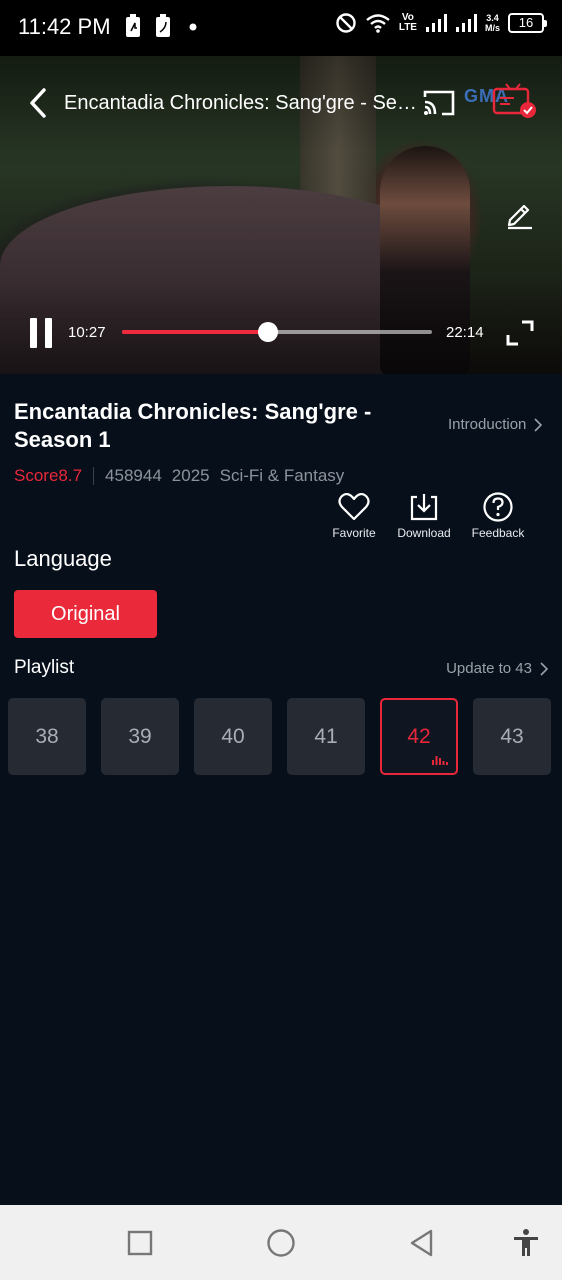  I want to click on episode-list: 38 39 40 41 42 43, so click(279, 736).